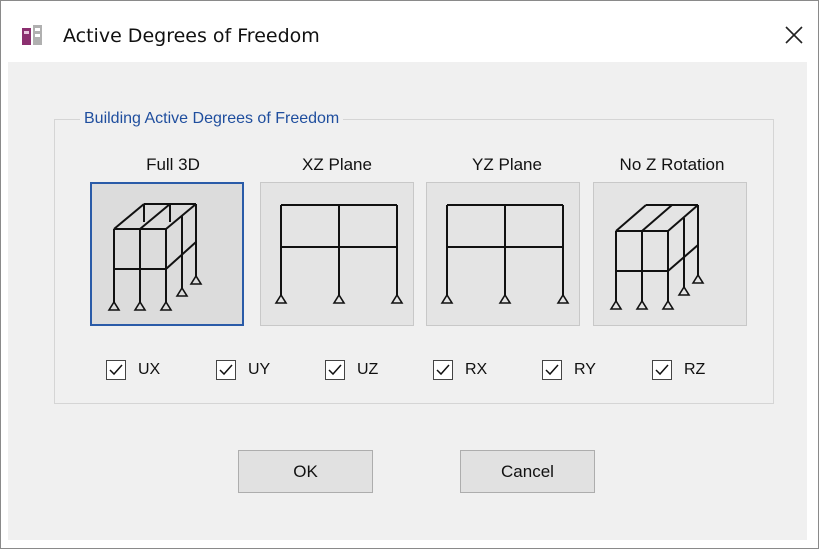 This screenshot has height=549, width=819. What do you see at coordinates (672, 164) in the screenshot?
I see `option-label-no-z-rotation: No Z Rotation` at bounding box center [672, 164].